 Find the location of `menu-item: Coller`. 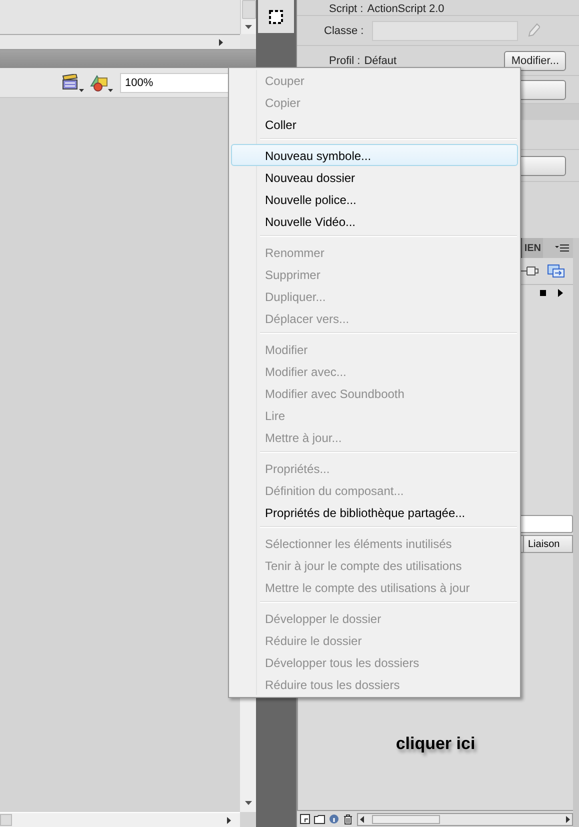

menu-item: Coller is located at coordinates (374, 124).